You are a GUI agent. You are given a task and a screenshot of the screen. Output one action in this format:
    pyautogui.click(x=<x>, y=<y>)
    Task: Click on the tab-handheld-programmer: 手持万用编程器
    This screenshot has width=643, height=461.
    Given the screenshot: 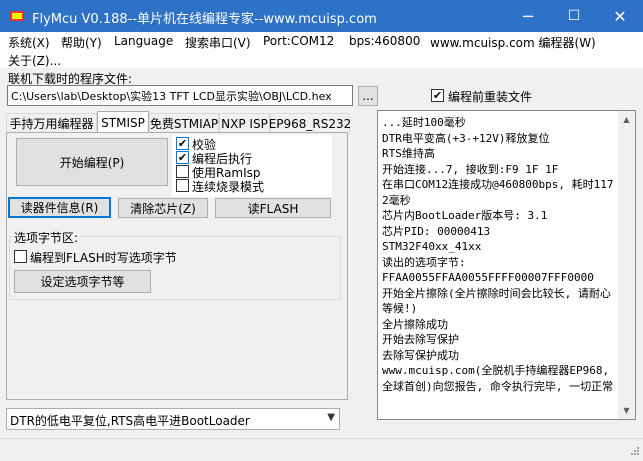 What is the action you would take?
    pyautogui.click(x=51, y=123)
    